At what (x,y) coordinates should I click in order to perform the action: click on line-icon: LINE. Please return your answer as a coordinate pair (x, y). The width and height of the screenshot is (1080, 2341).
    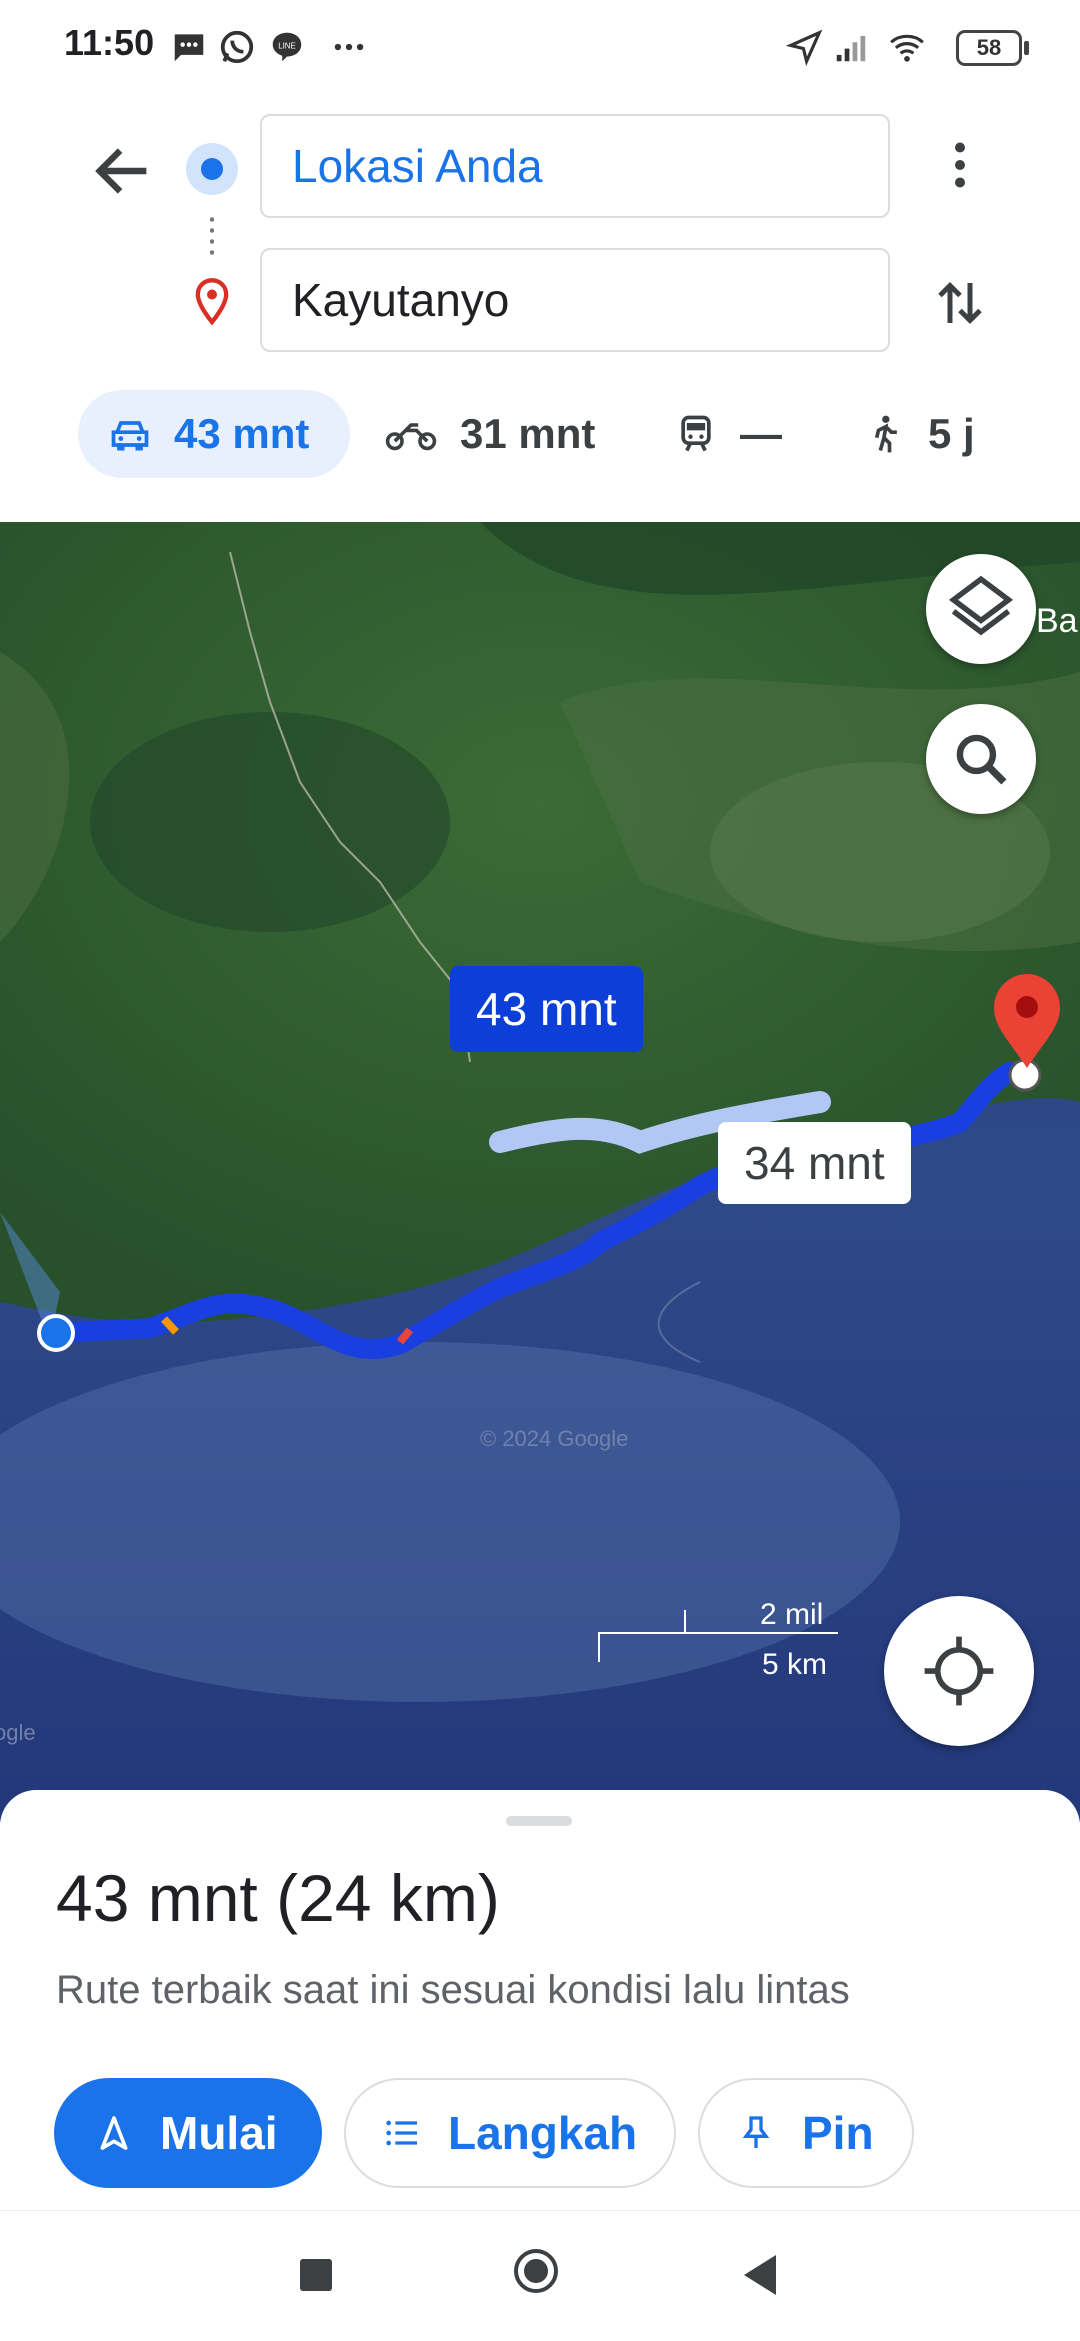
    Looking at the image, I should click on (287, 47).